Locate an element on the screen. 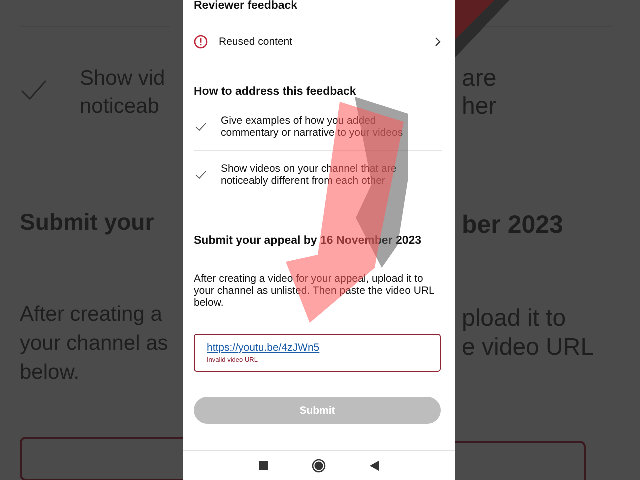 Image resolution: width=640 pixels, height=480 pixels. chevron-icon is located at coordinates (438, 42).